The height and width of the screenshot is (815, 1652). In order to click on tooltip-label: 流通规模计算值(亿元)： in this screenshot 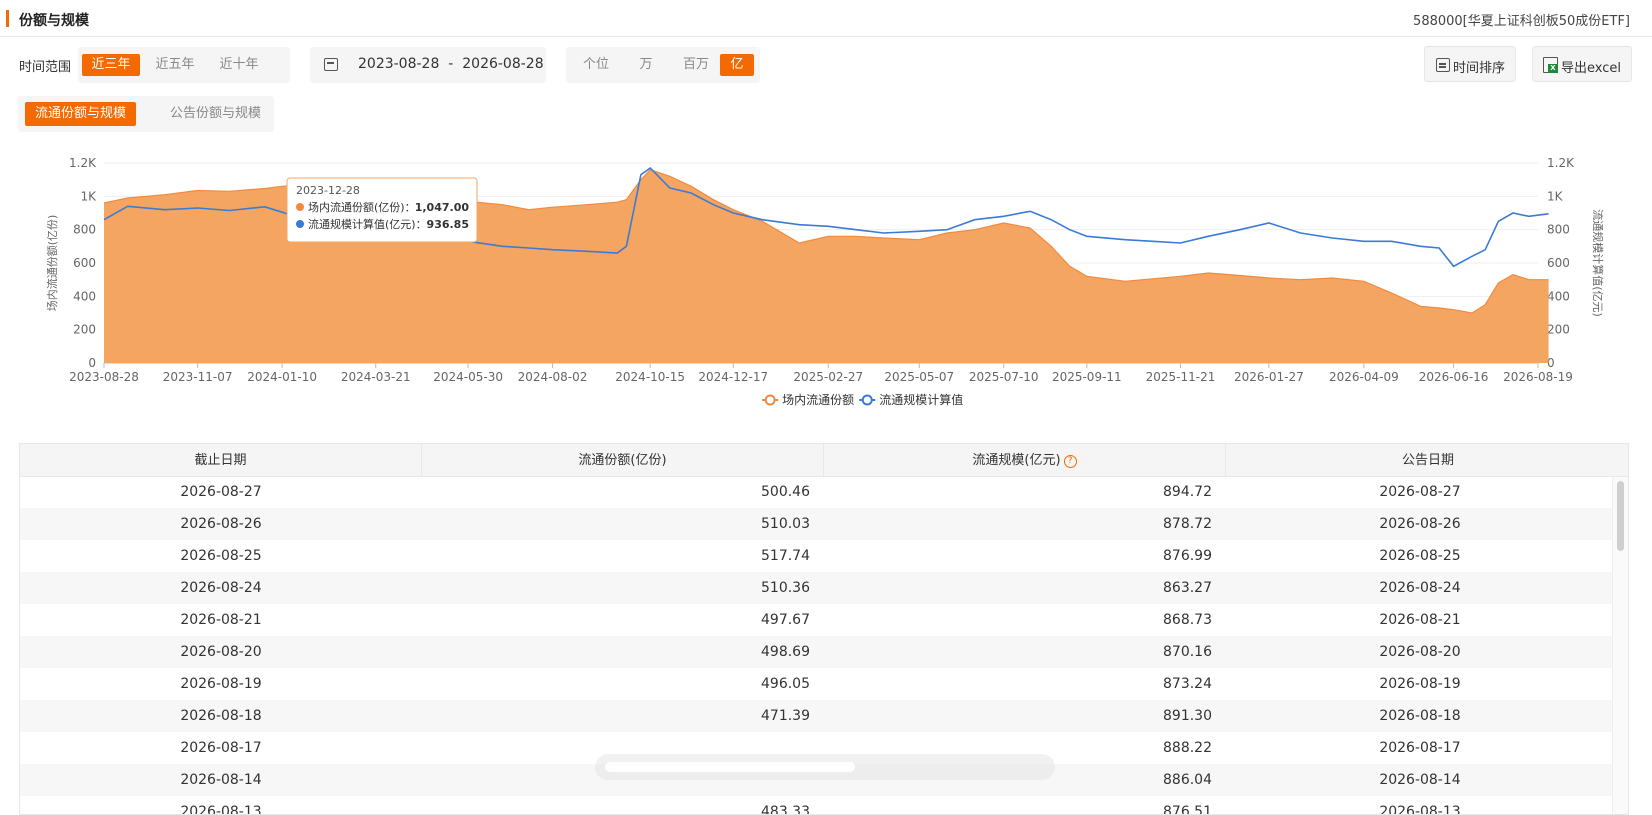, I will do `click(367, 224)`.